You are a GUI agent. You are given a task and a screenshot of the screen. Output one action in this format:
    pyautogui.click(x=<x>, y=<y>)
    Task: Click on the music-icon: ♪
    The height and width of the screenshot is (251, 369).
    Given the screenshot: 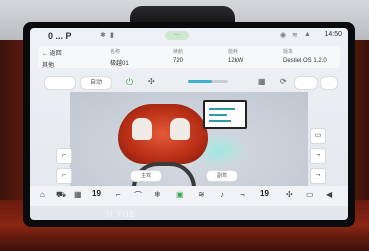 What is the action you would take?
    pyautogui.click(x=222, y=194)
    